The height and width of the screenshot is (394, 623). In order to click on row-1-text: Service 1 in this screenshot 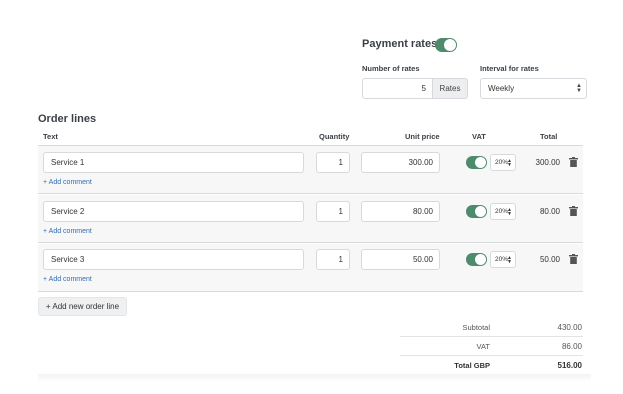, I will do `click(68, 162)`.